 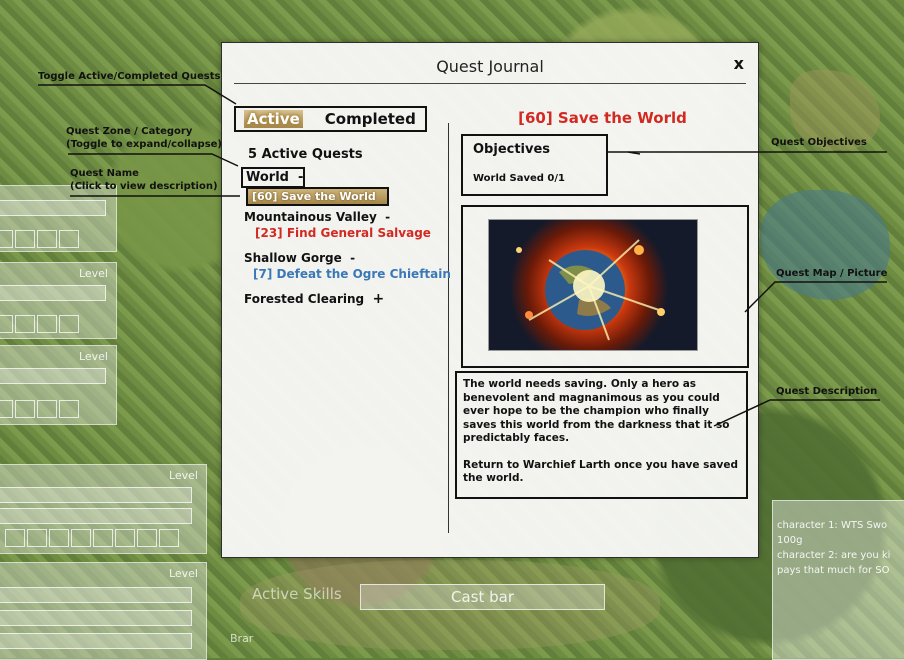 I want to click on zone-name: Forested Clearing, so click(x=304, y=299).